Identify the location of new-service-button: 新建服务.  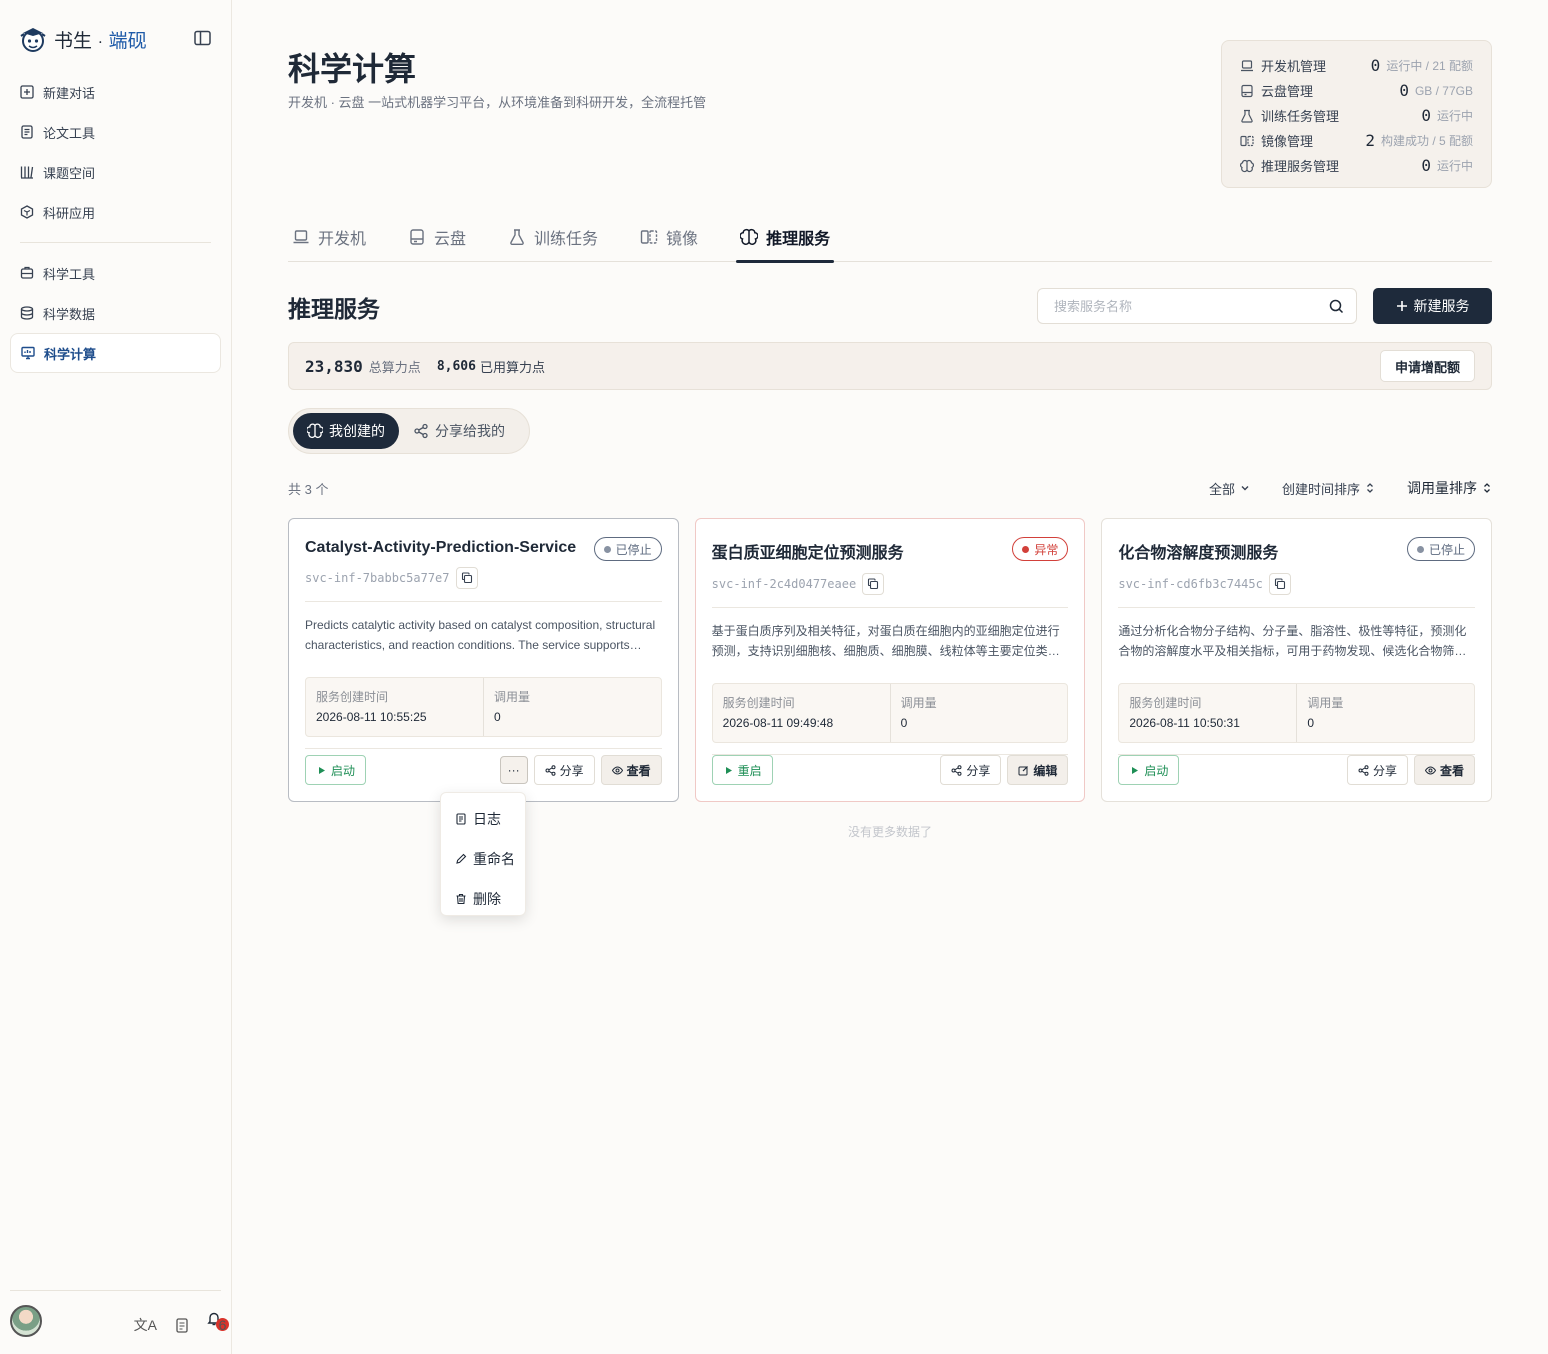
(1432, 306).